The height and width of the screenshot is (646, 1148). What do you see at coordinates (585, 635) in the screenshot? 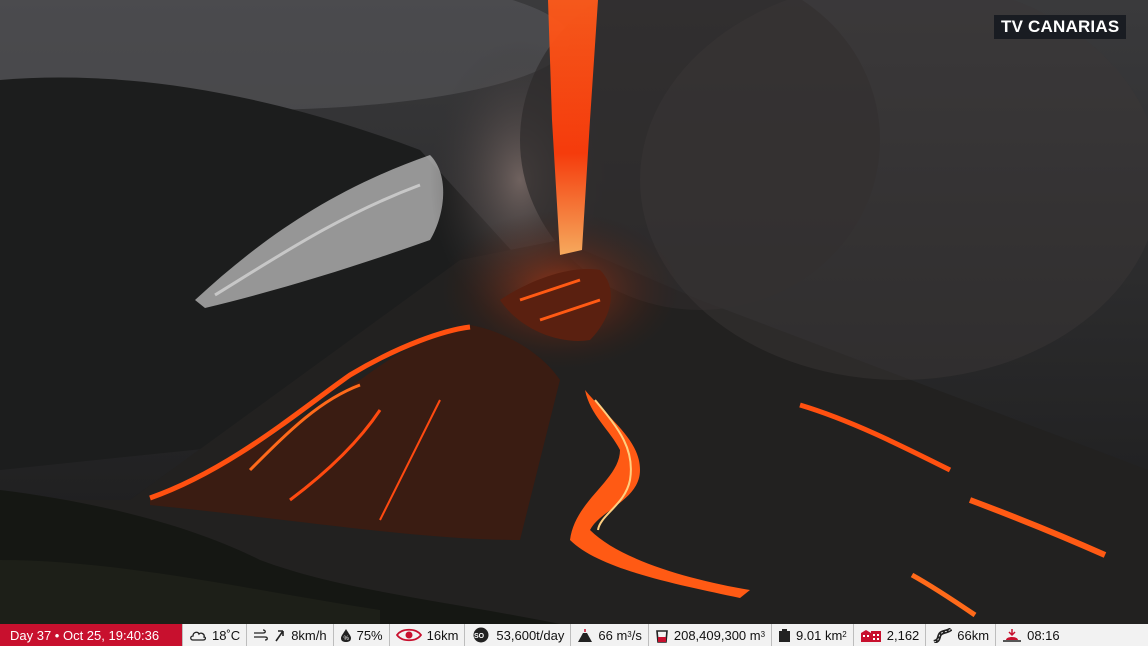
I see `volcano-flow-icon` at bounding box center [585, 635].